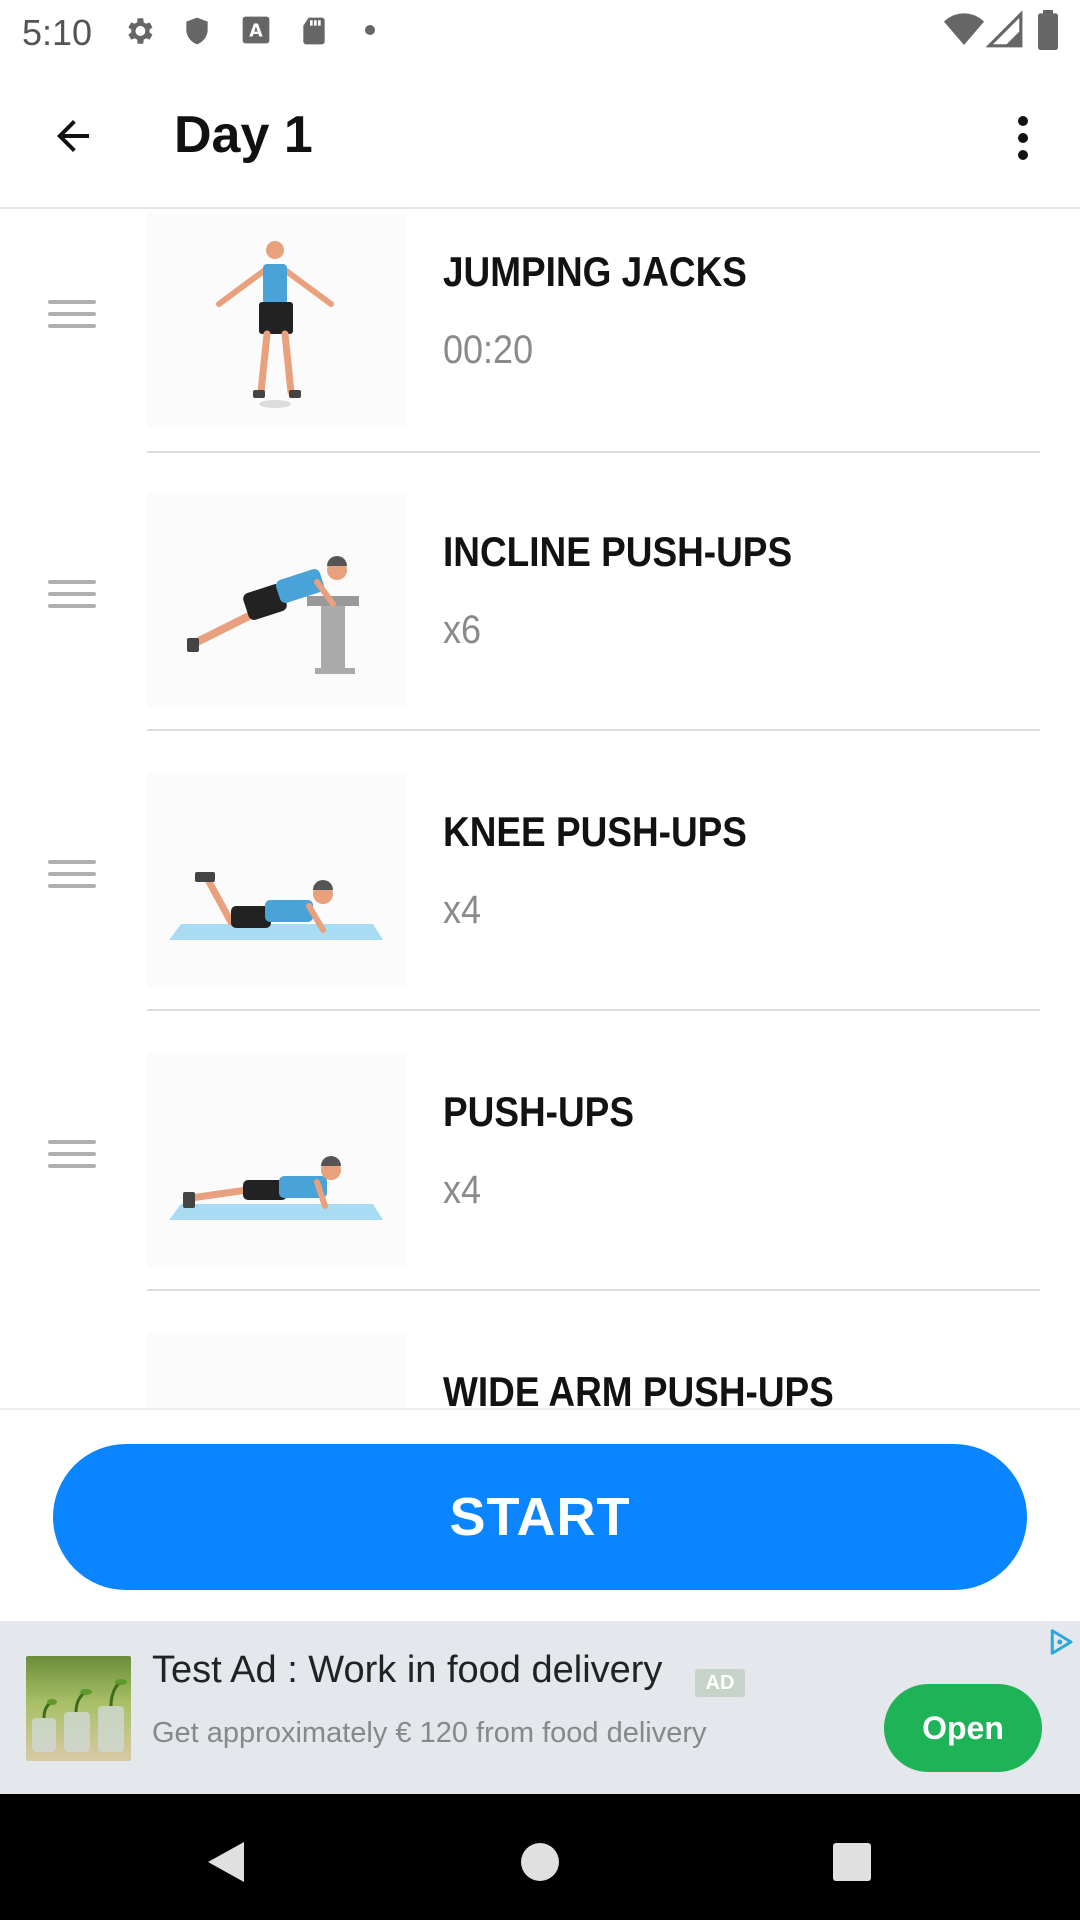  I want to click on svg-text: A, so click(256, 32).